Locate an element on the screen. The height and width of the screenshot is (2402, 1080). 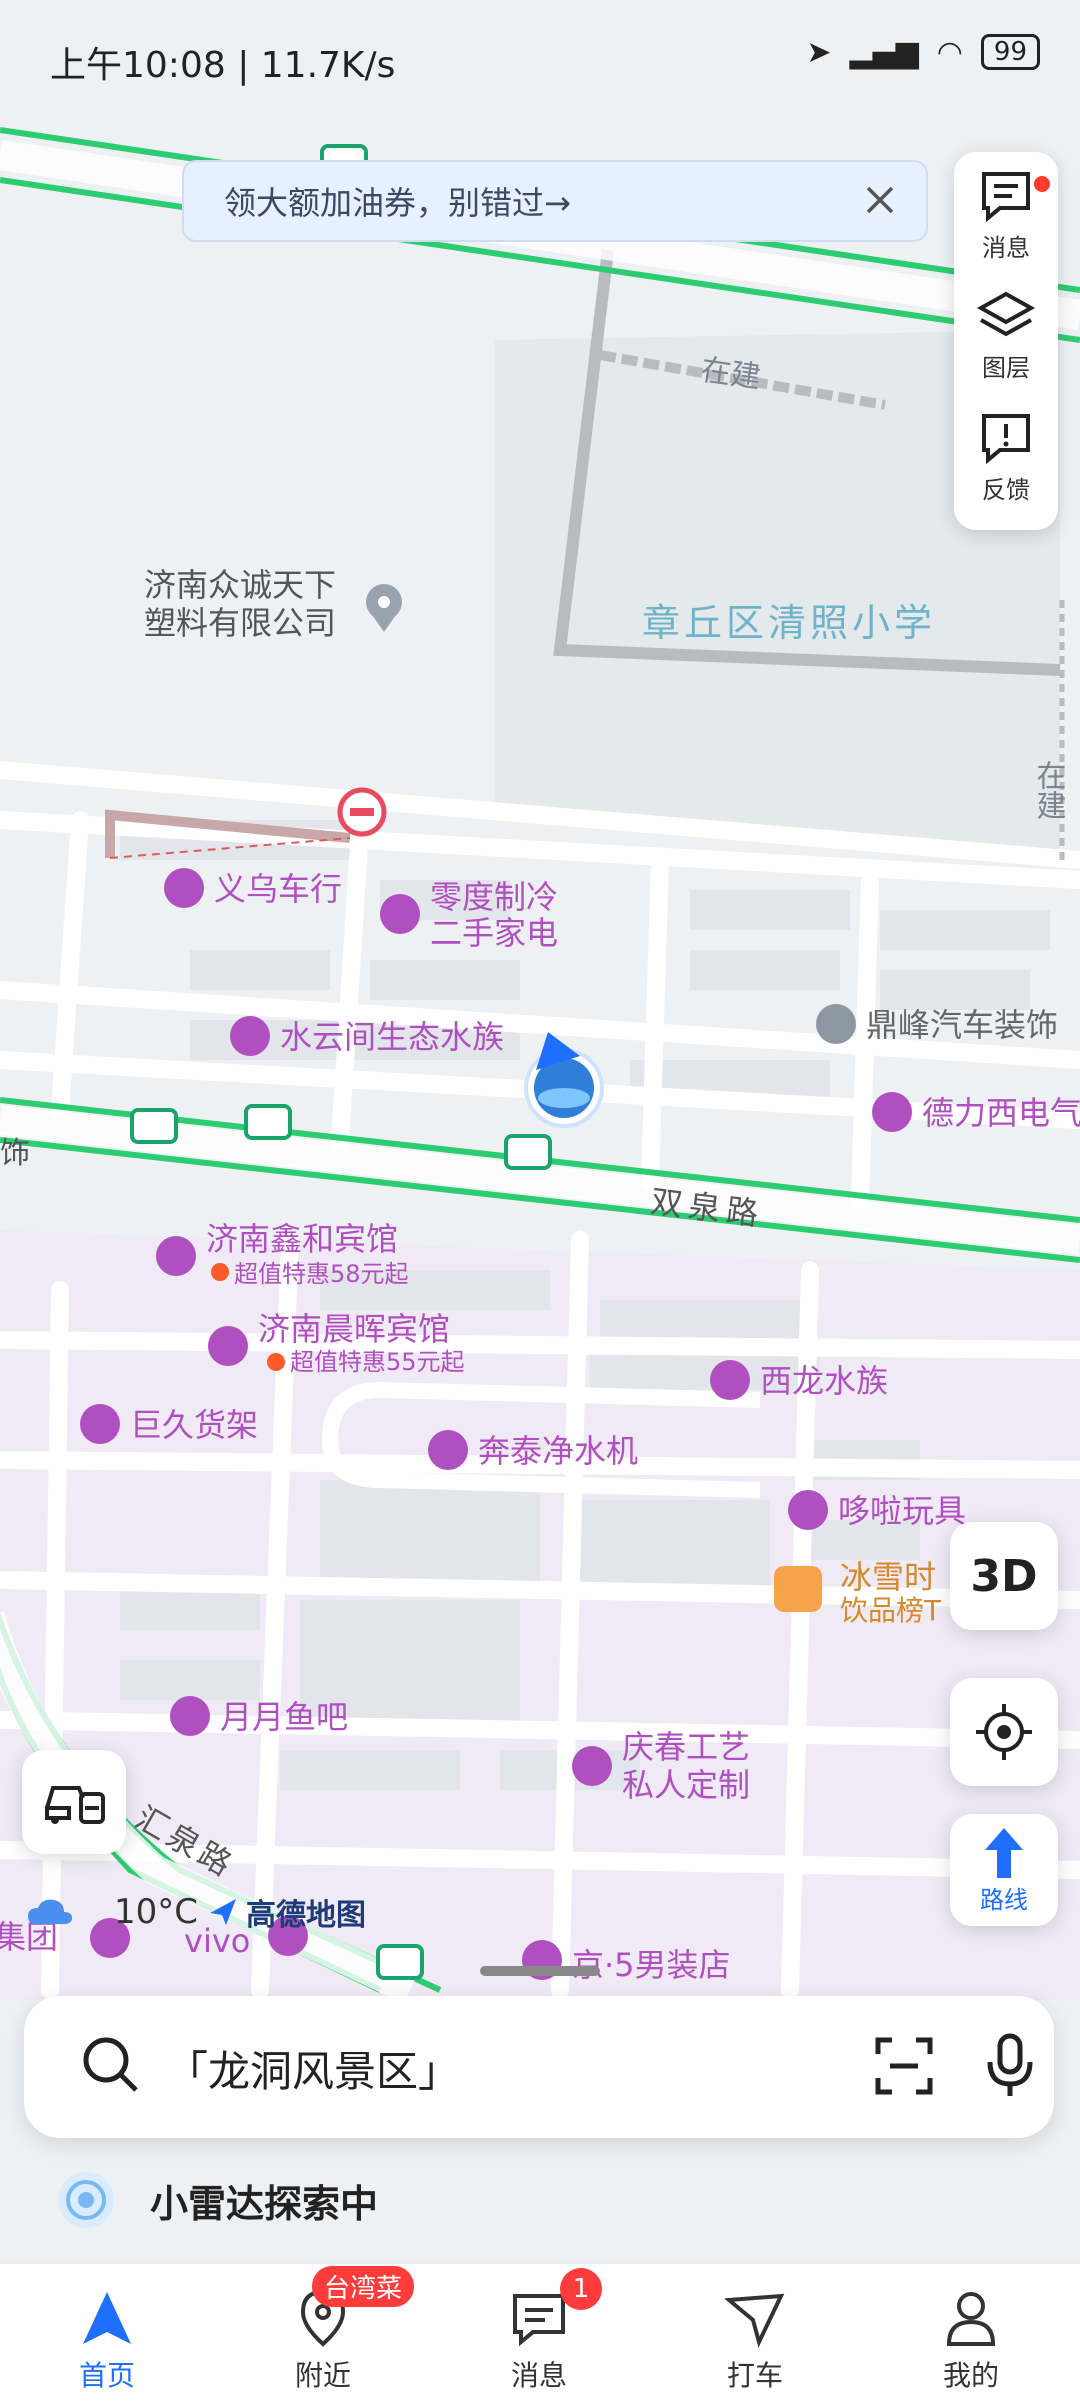
3d-toggle-button: 3D is located at coordinates (1004, 1576).